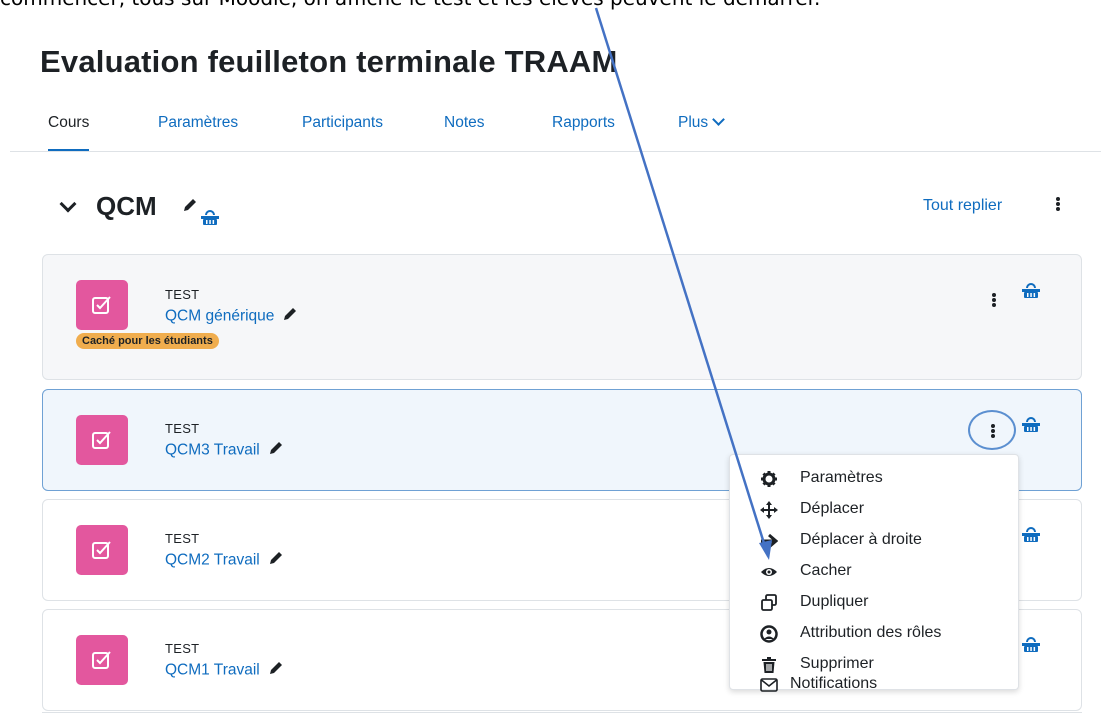 The image size is (1101, 723). I want to click on tab-notes: Notes, so click(464, 127).